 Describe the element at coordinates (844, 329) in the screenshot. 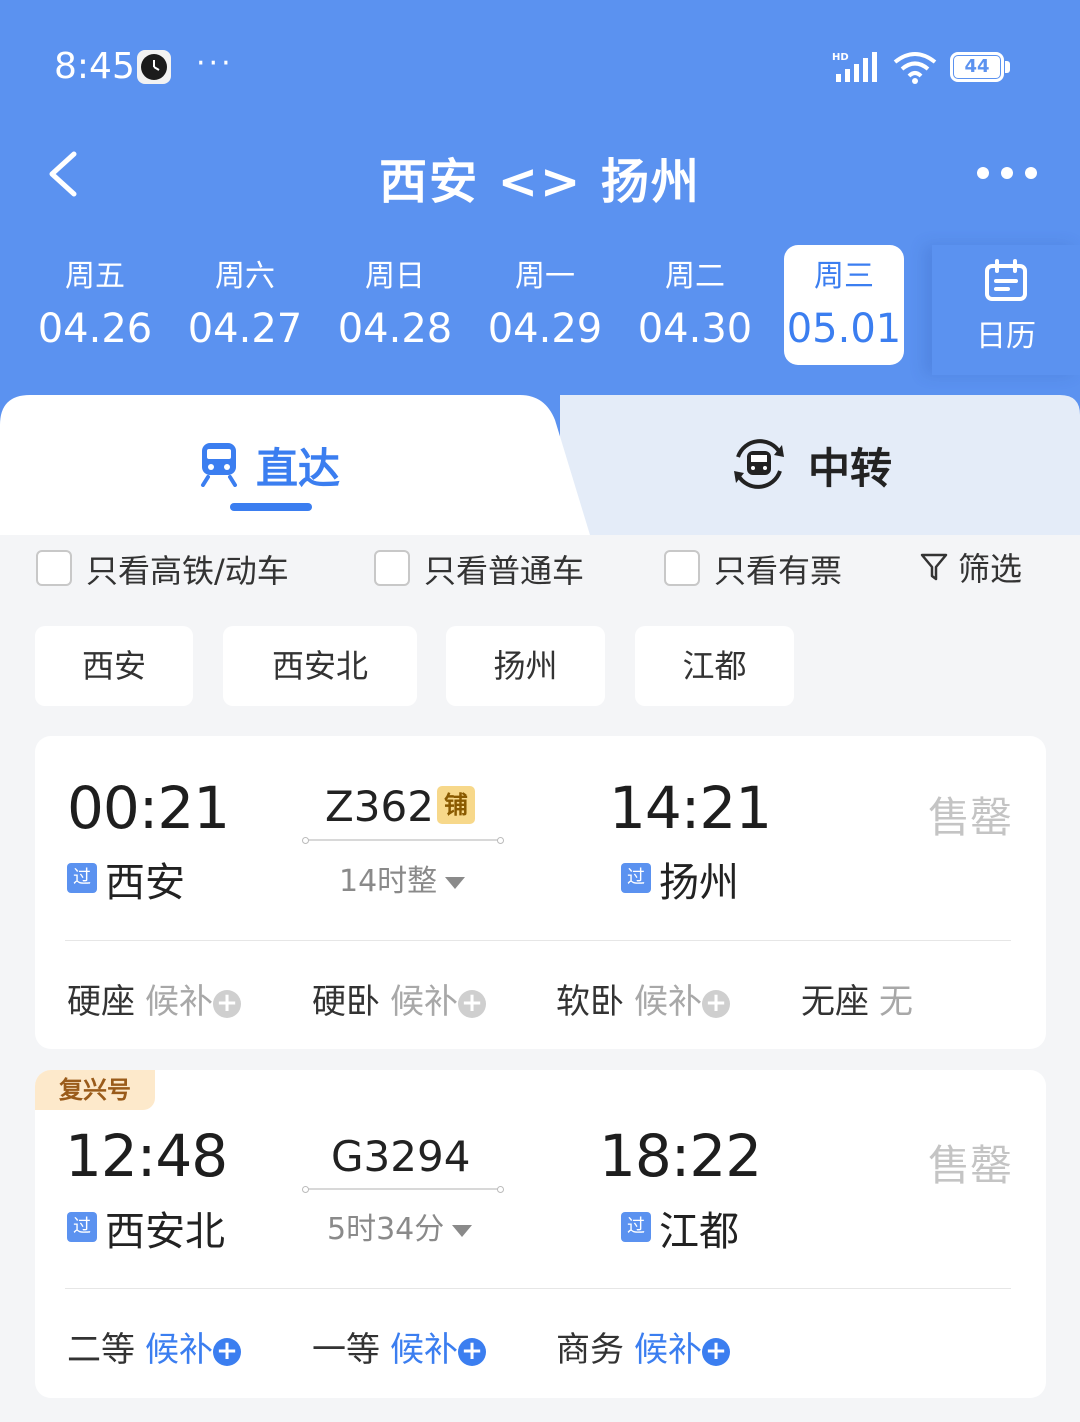

I see `date-value: 05.01` at that location.